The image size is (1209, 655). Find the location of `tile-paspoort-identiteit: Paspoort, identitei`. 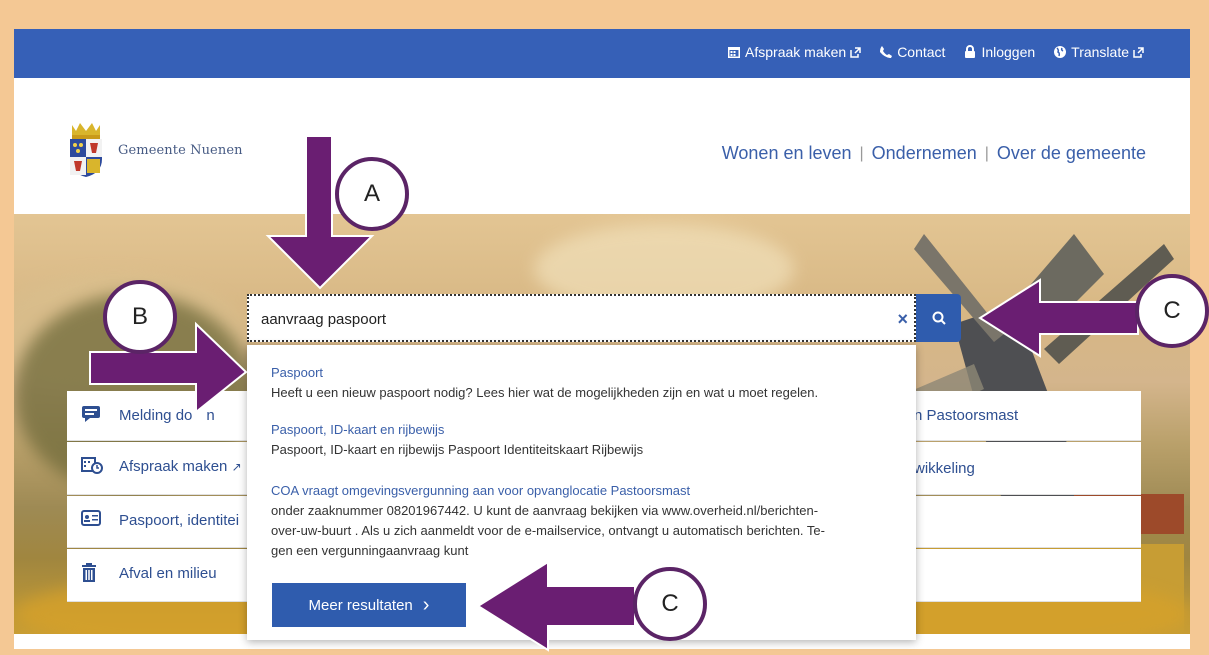

tile-paspoort-identiteit: Paspoort, identitei is located at coordinates (158, 522).